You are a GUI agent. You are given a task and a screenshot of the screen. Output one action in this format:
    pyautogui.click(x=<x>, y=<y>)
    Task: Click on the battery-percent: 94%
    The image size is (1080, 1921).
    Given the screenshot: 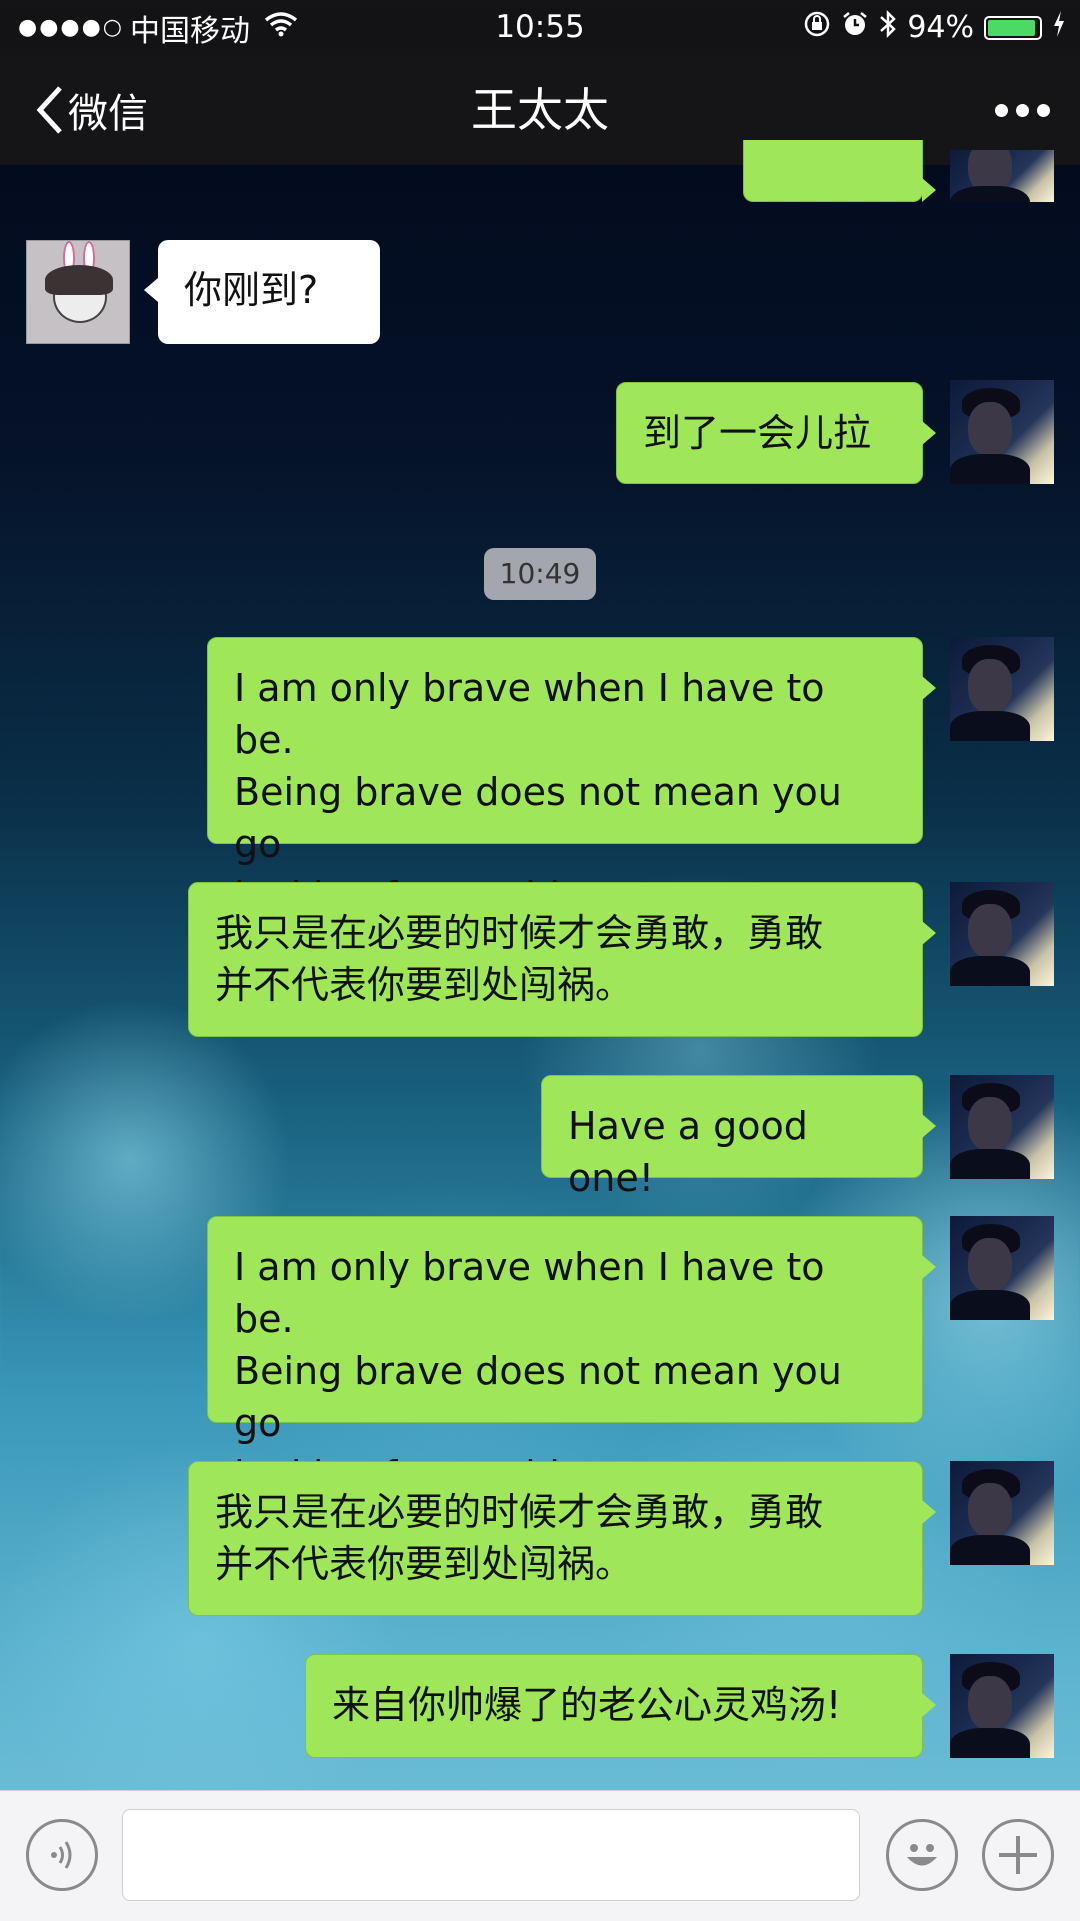 What is the action you would take?
    pyautogui.click(x=940, y=27)
    